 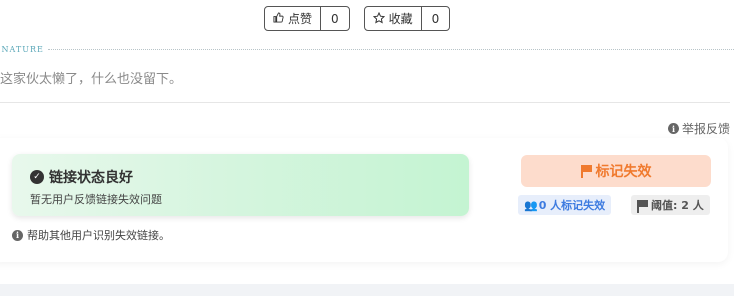 What do you see at coordinates (335, 18) in the screenshot?
I see `like-count: 0` at bounding box center [335, 18].